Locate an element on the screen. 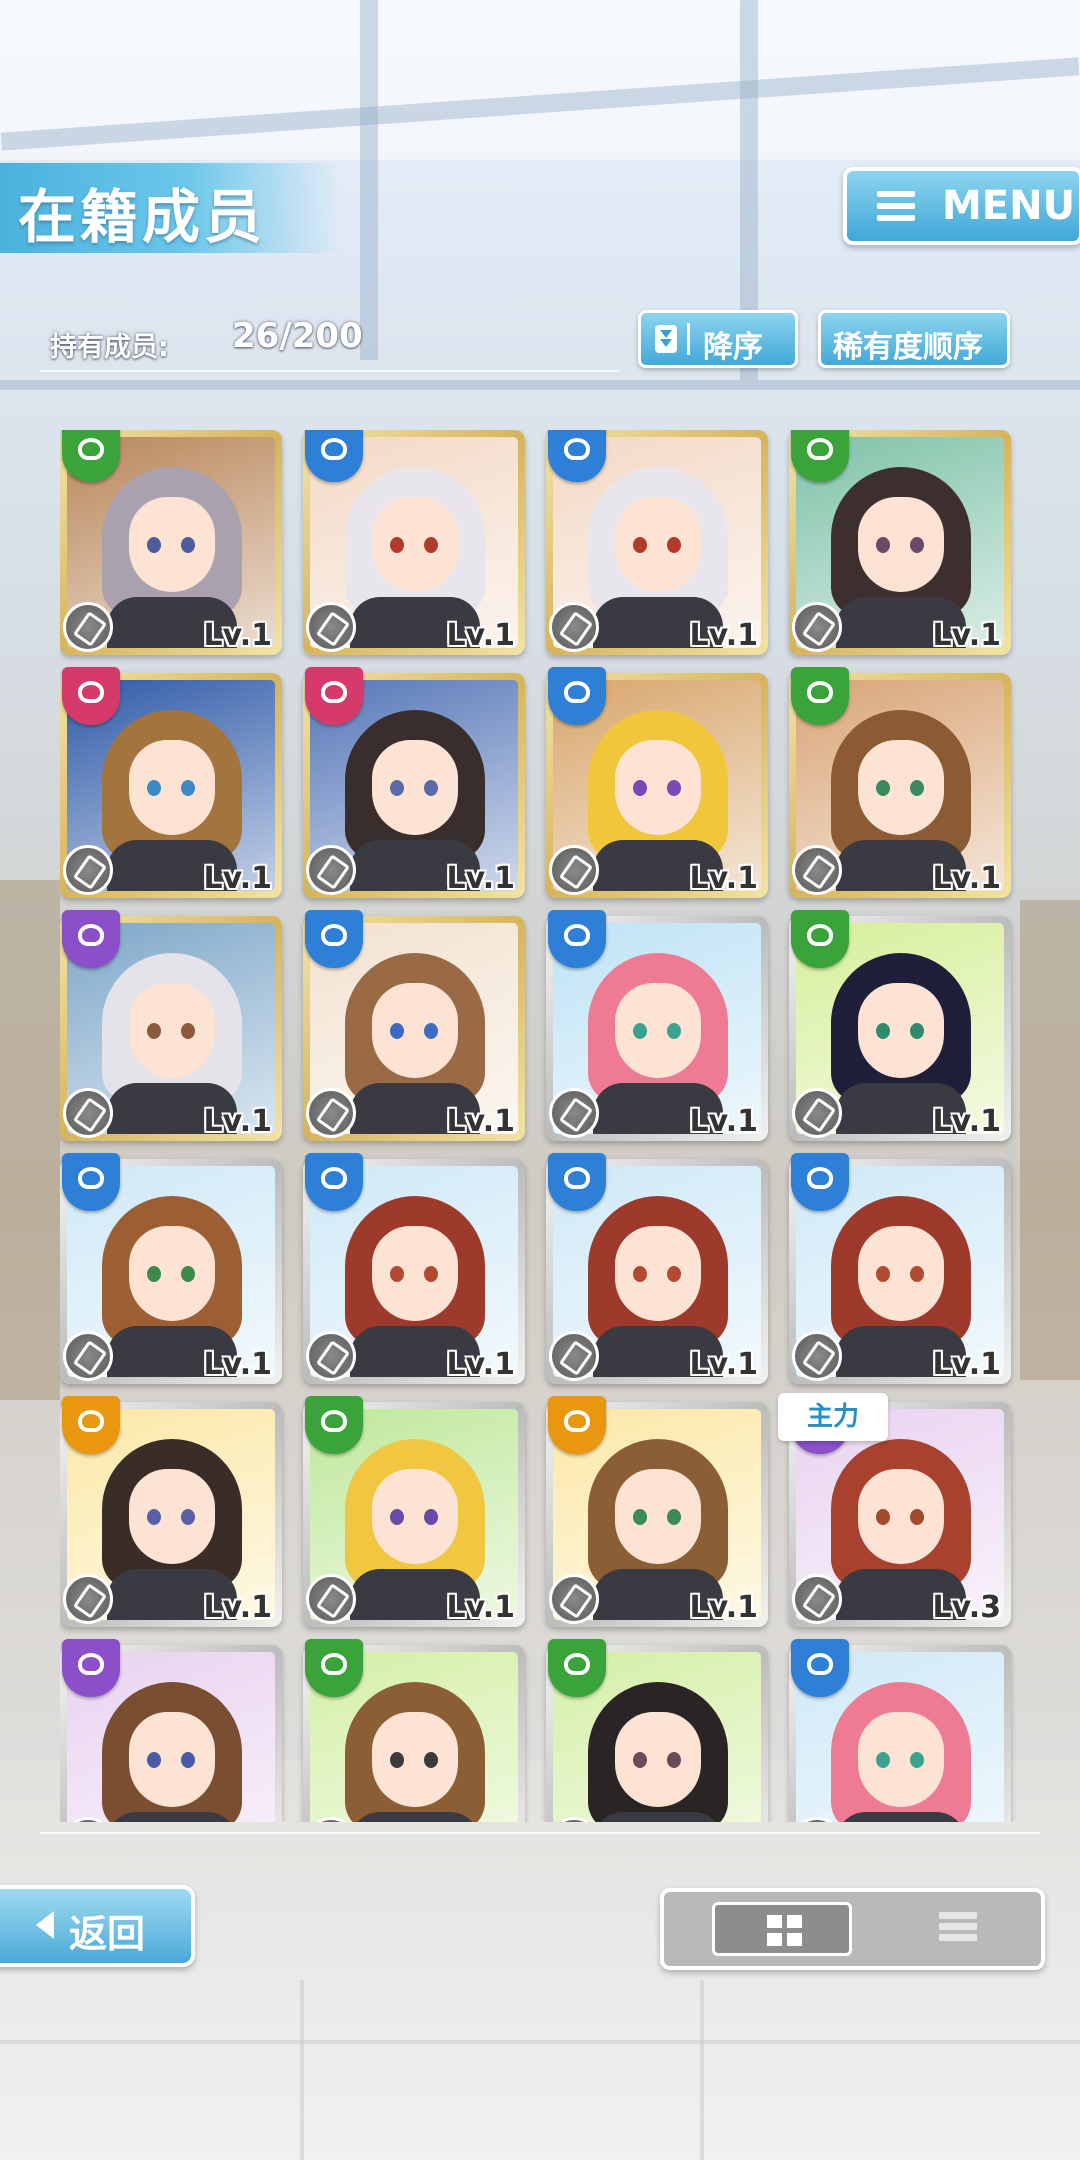  member-count-value: 26/200 is located at coordinates (297, 336).